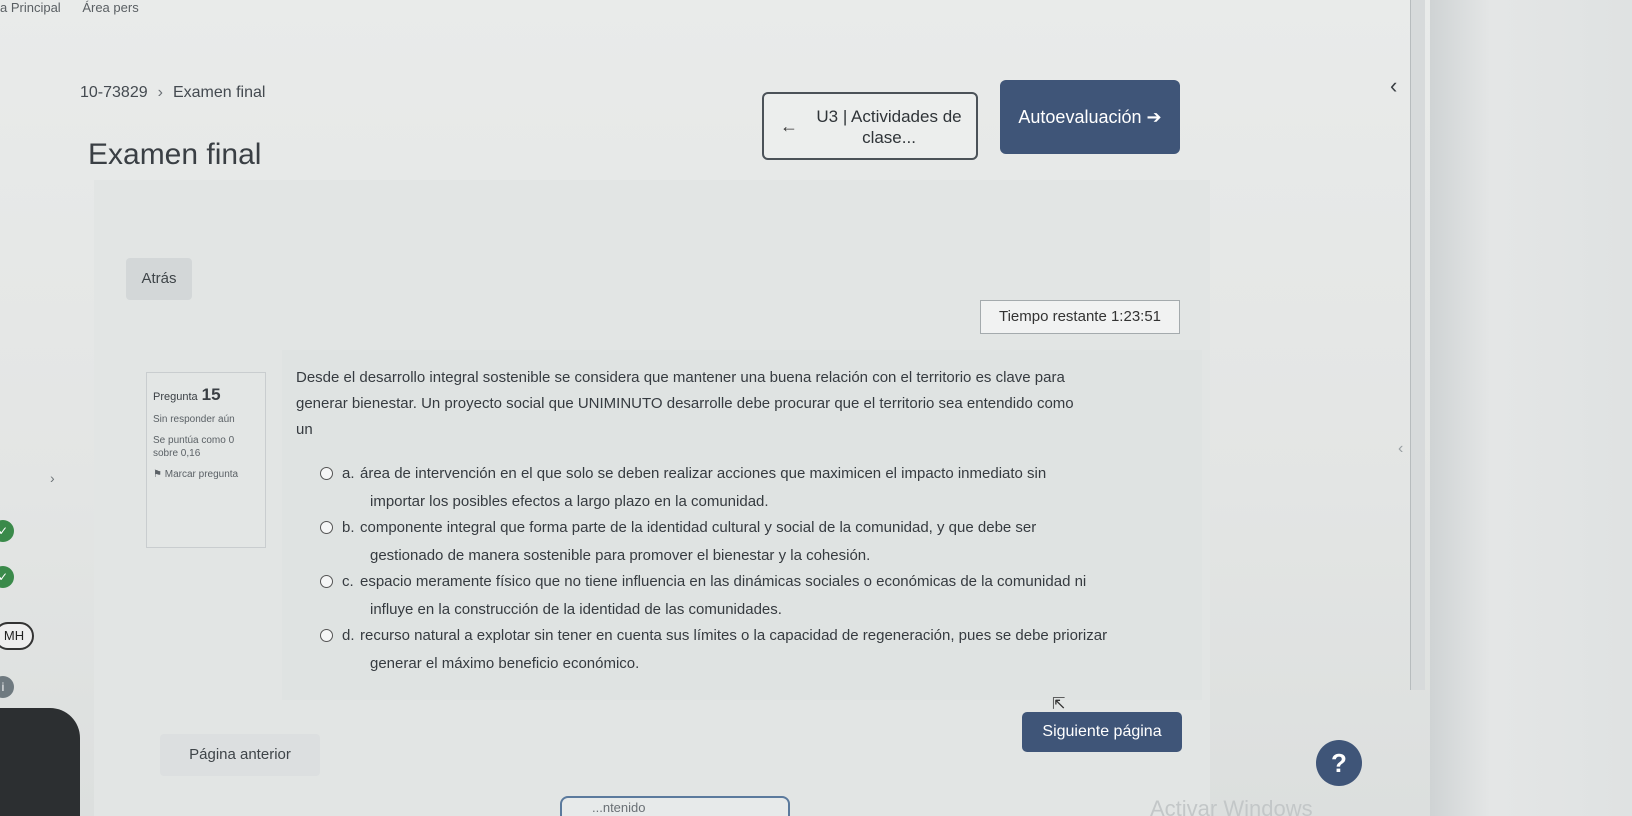 Image resolution: width=1632 pixels, height=816 pixels. Describe the element at coordinates (157, 474) in the screenshot. I see `flag-icon: ⚑` at that location.